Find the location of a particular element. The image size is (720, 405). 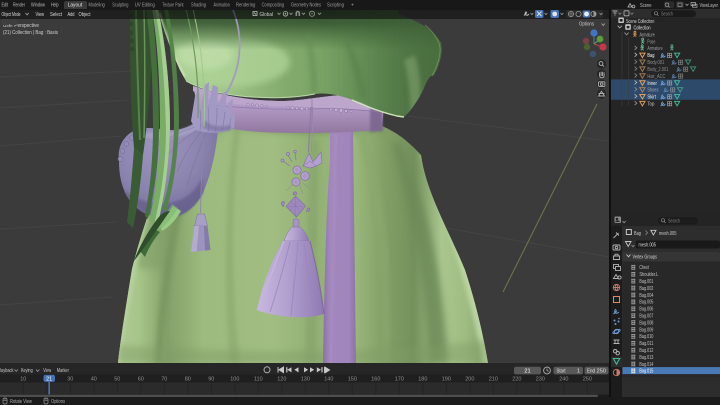

svg-text: 30 is located at coordinates (70, 379).